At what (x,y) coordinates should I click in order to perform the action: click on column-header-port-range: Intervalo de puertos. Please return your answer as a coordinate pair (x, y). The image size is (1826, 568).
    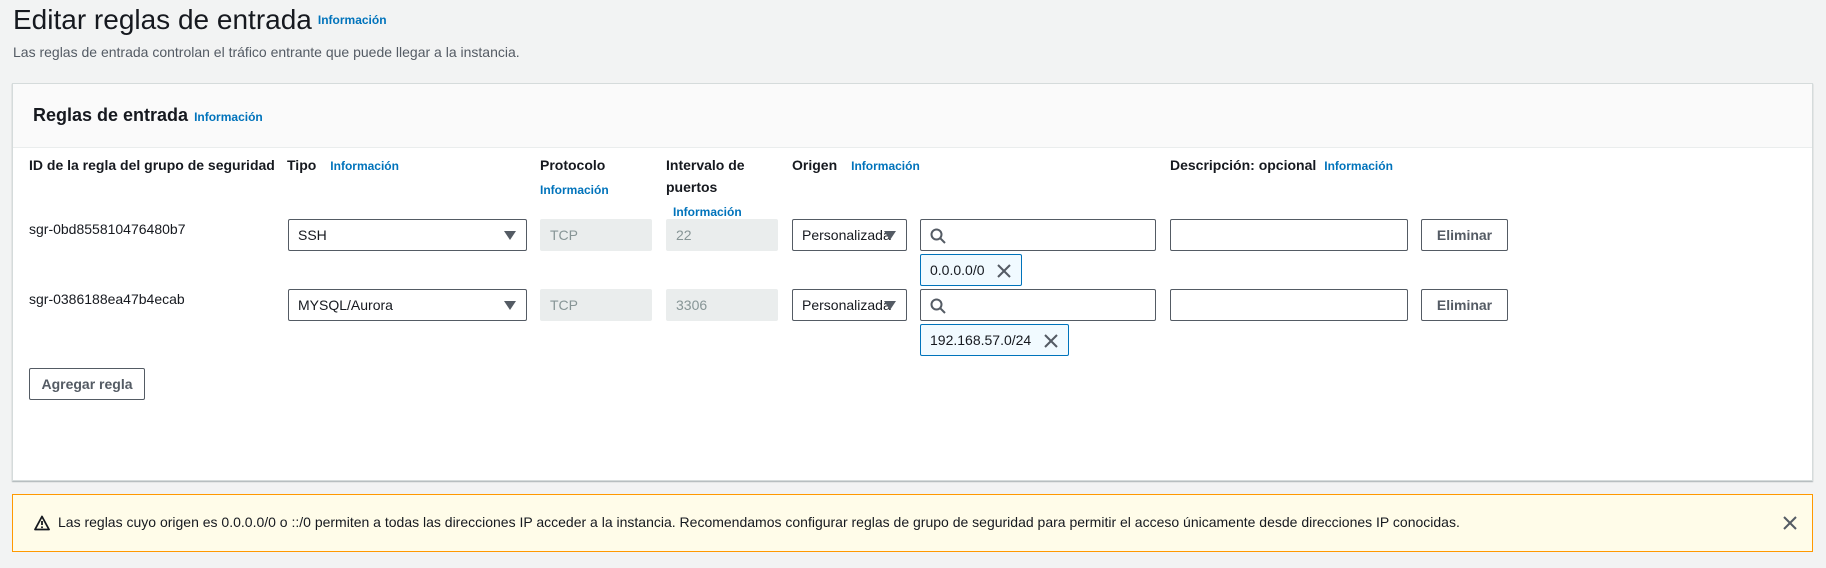
    Looking at the image, I should click on (705, 176).